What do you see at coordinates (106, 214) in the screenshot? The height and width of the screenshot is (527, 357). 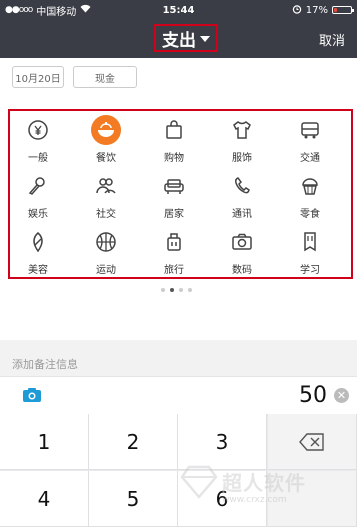 I see `category-label: 社交` at bounding box center [106, 214].